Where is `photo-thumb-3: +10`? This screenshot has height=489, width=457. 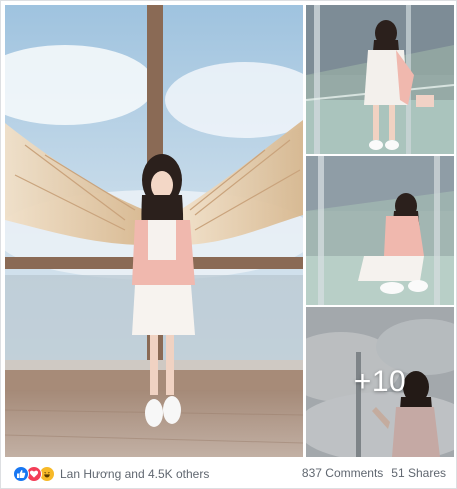
photo-thumb-3: +10 is located at coordinates (380, 382).